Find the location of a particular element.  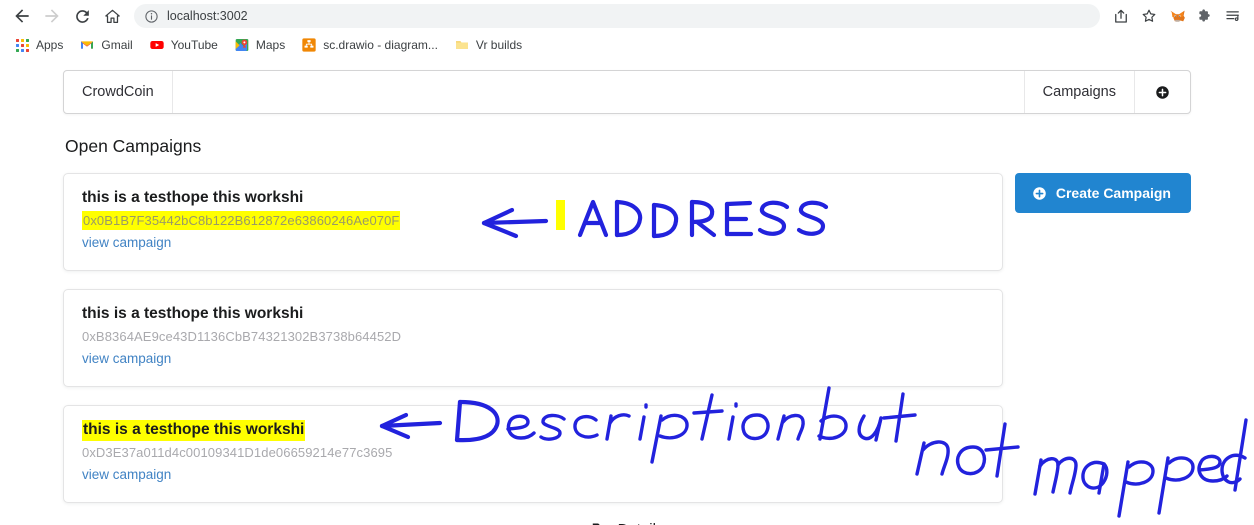

reload-icon is located at coordinates (82, 16).